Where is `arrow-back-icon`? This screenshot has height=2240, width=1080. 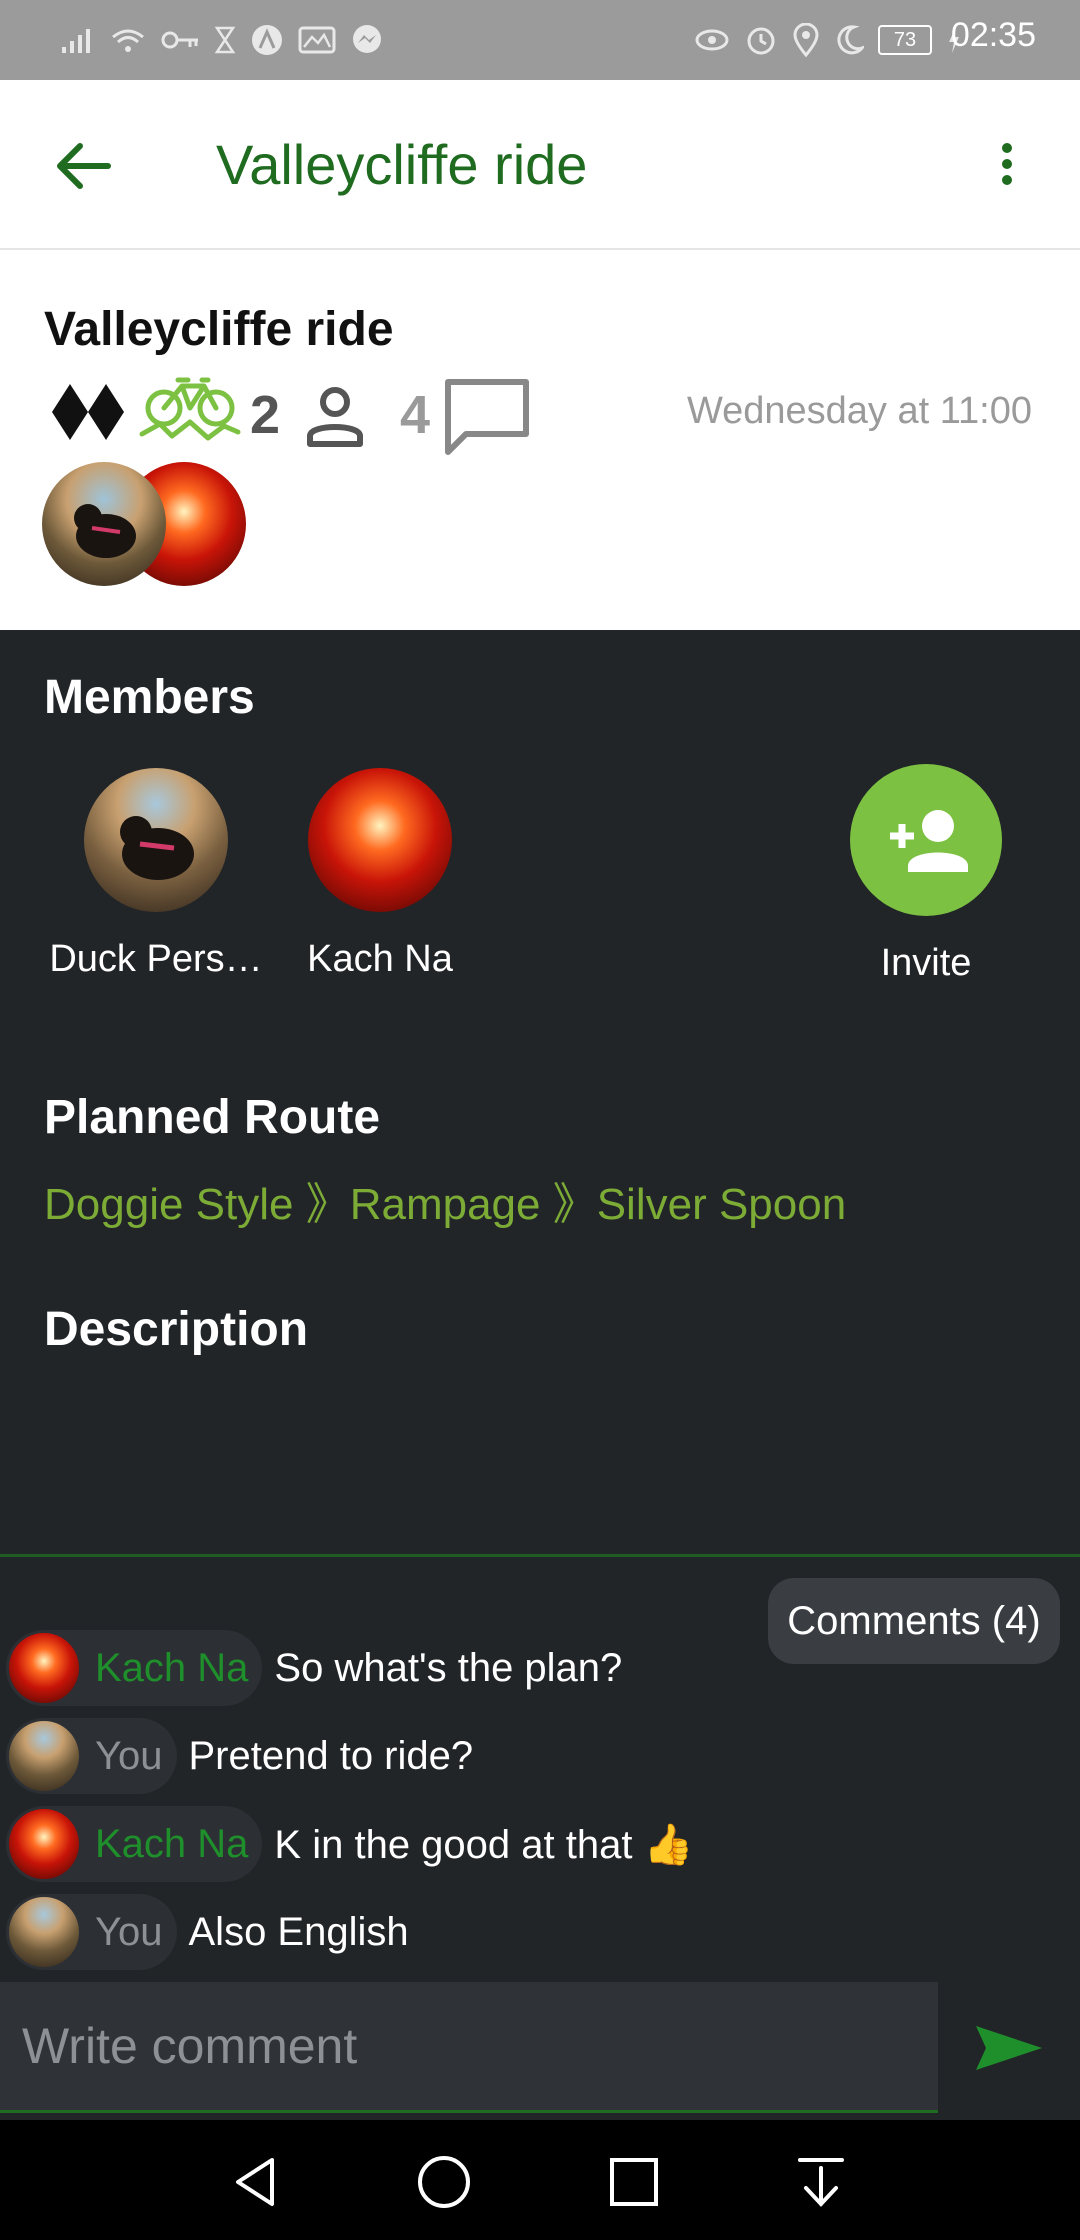
arrow-back-icon is located at coordinates (84, 166).